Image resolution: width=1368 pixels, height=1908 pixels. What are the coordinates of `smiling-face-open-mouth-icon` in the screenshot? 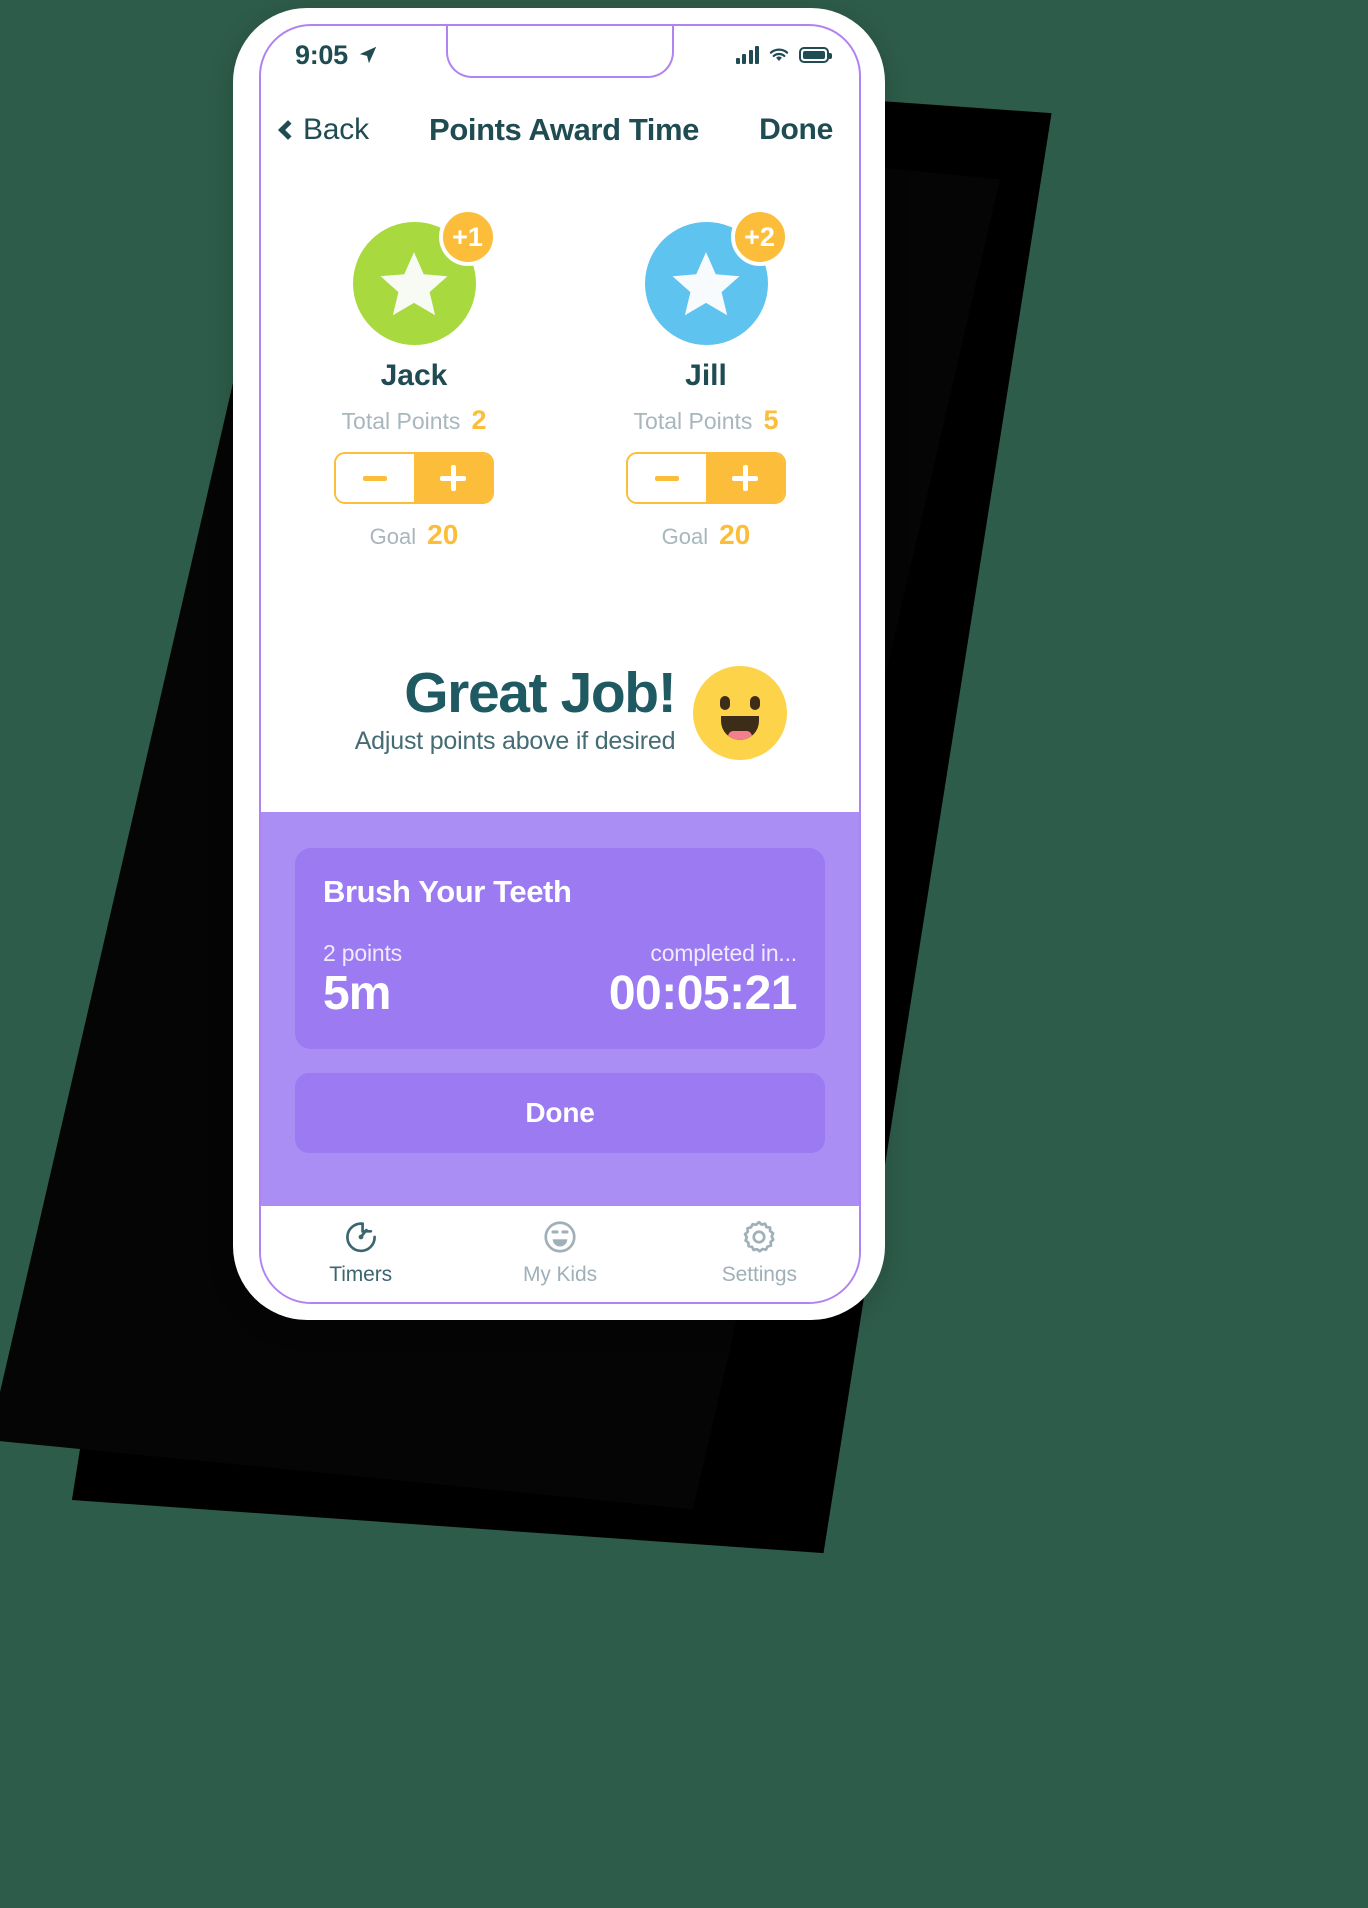 It's located at (740, 713).